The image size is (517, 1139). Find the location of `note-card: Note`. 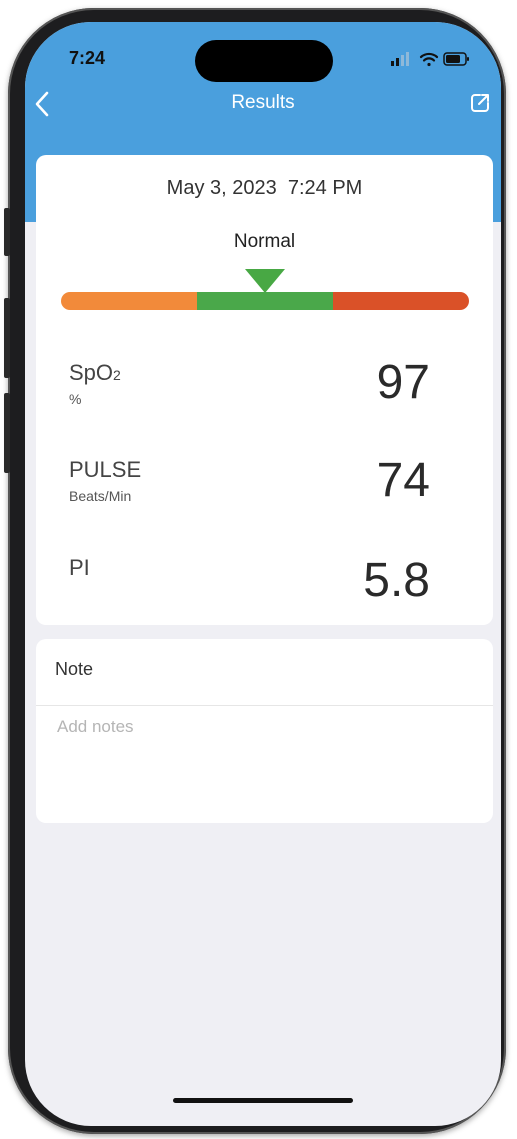

note-card: Note is located at coordinates (264, 731).